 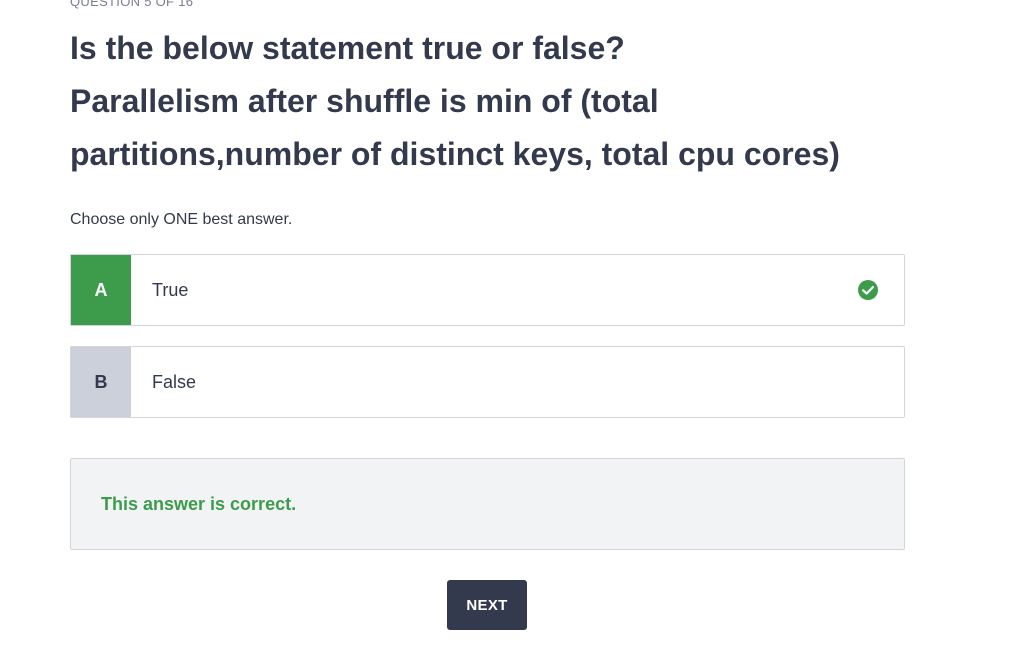 I want to click on question-line: Is the below statement true or false?, so click(x=347, y=48).